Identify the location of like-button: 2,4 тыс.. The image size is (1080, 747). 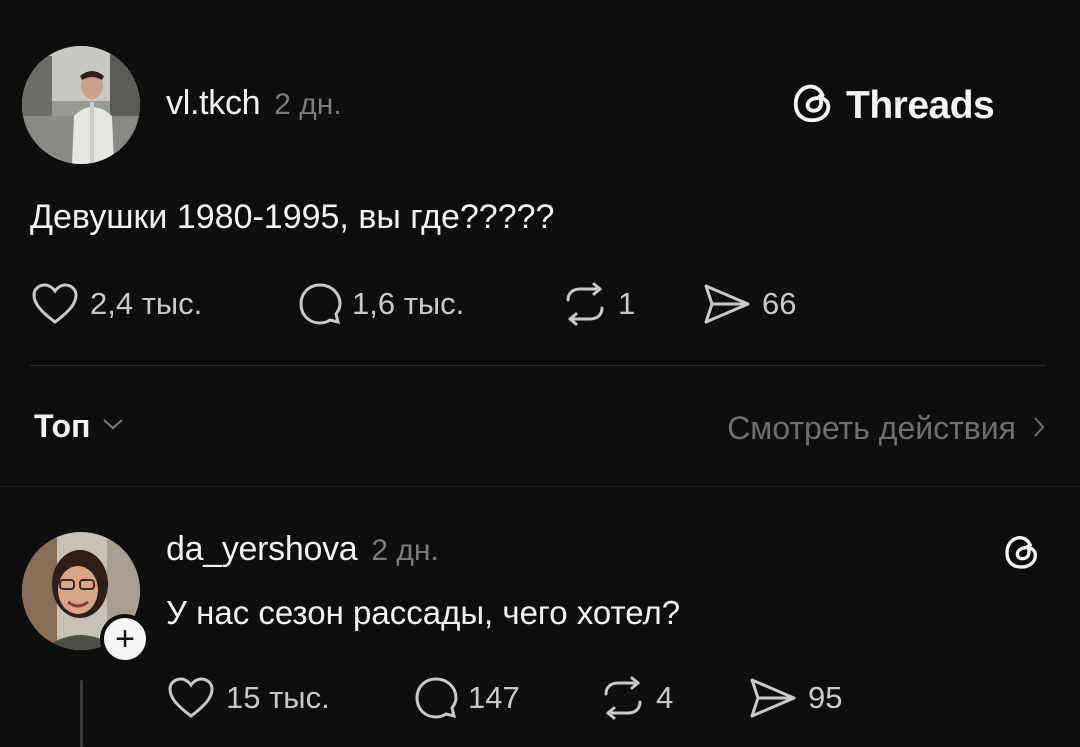
(116, 304).